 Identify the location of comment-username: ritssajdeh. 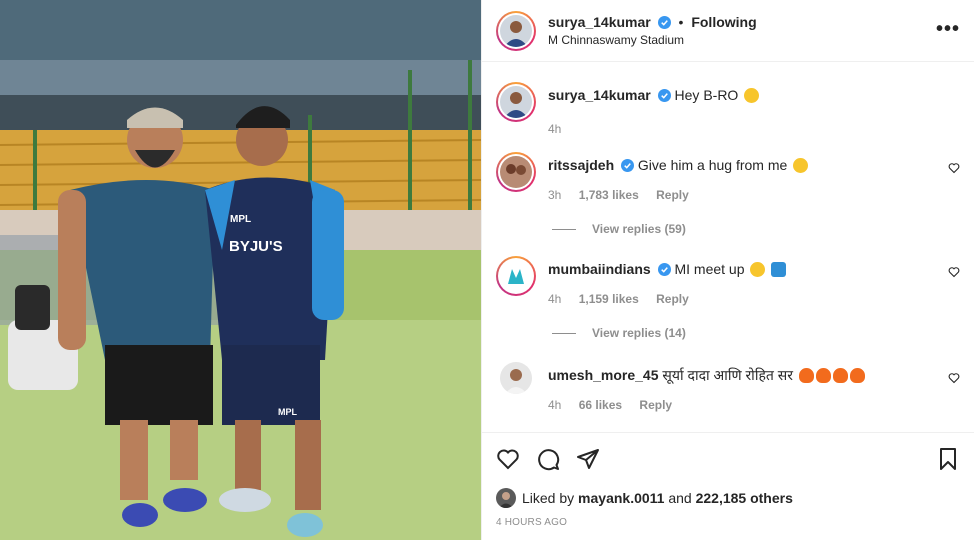
(581, 165).